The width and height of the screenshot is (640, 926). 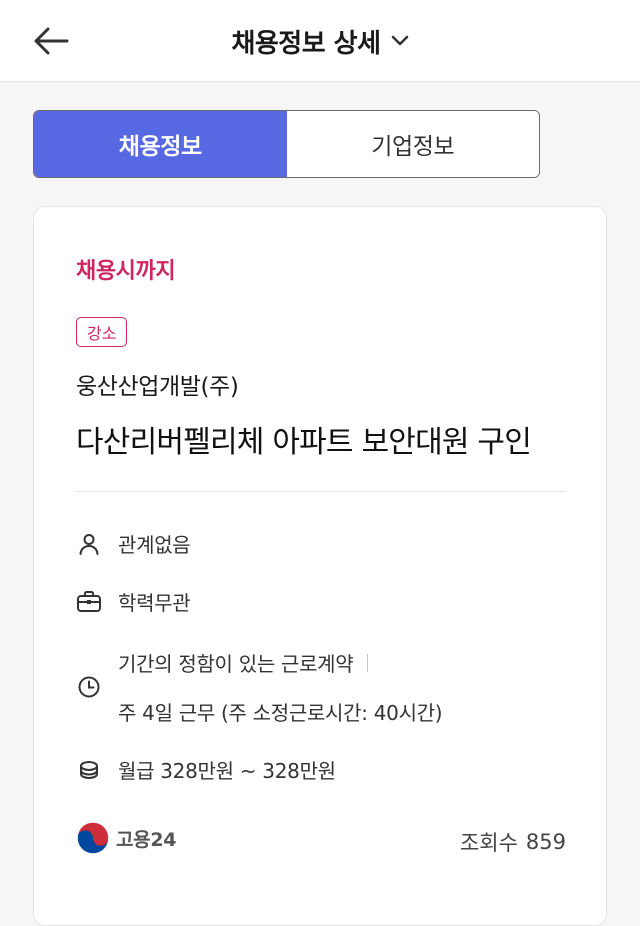 I want to click on top-app-bar: 채용정보 상세, so click(x=320, y=41).